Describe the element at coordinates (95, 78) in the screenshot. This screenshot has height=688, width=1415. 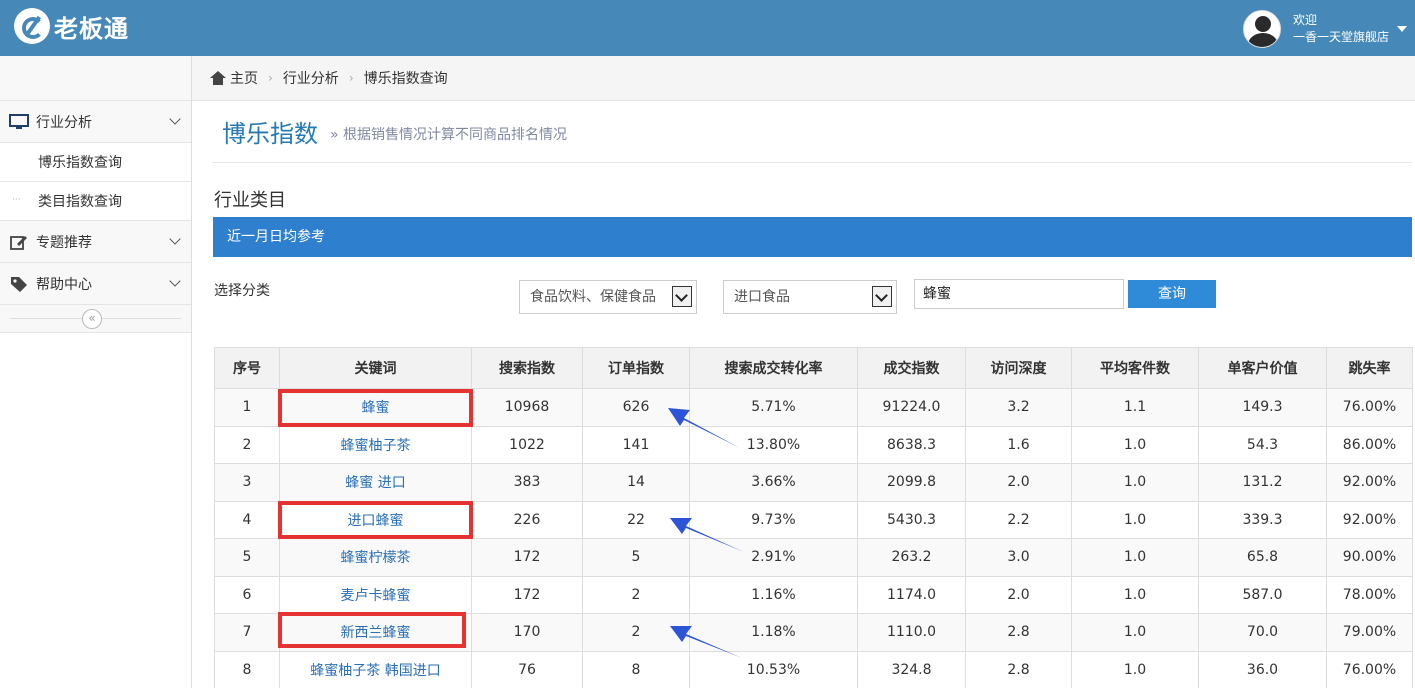
I see `sidebar-top` at that location.